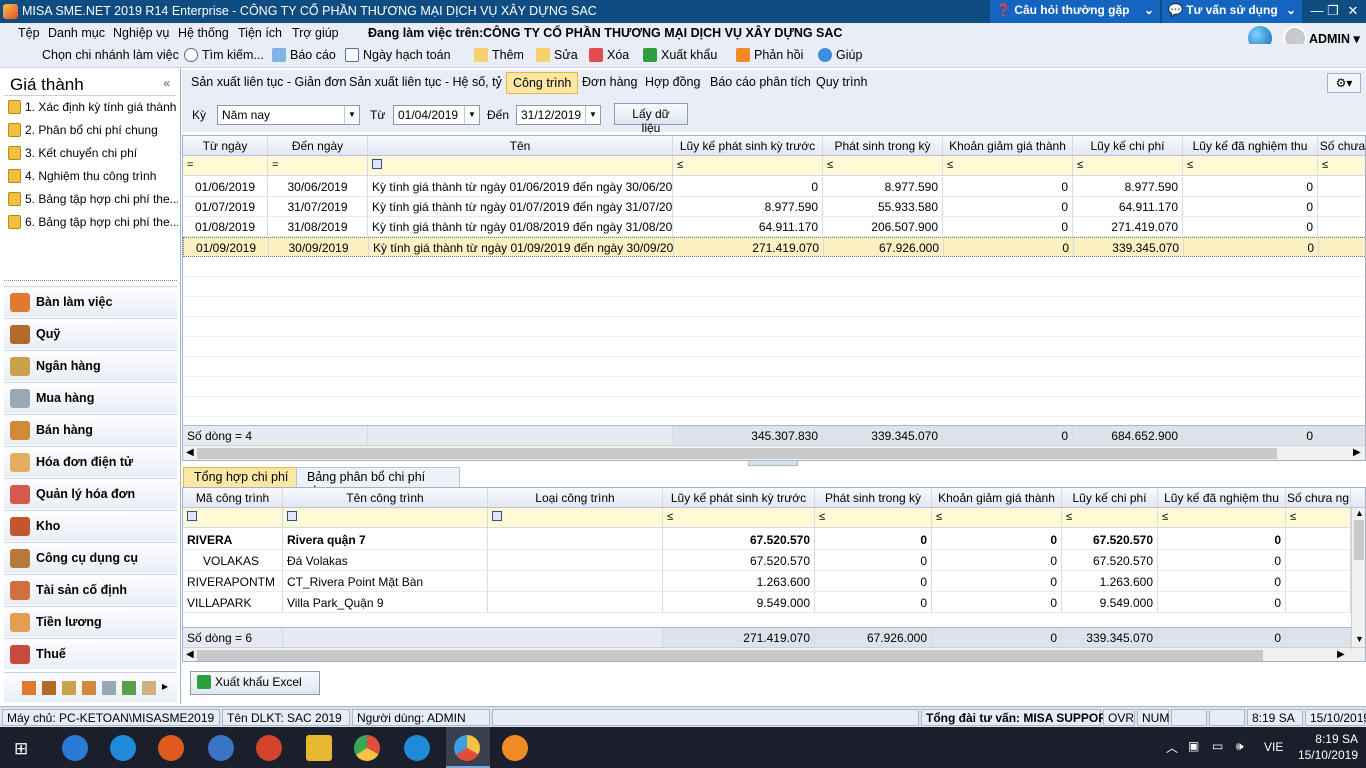  Describe the element at coordinates (378, 482) in the screenshot. I see `tab-allocation: Bảng phân bổ chi phí chung` at that location.